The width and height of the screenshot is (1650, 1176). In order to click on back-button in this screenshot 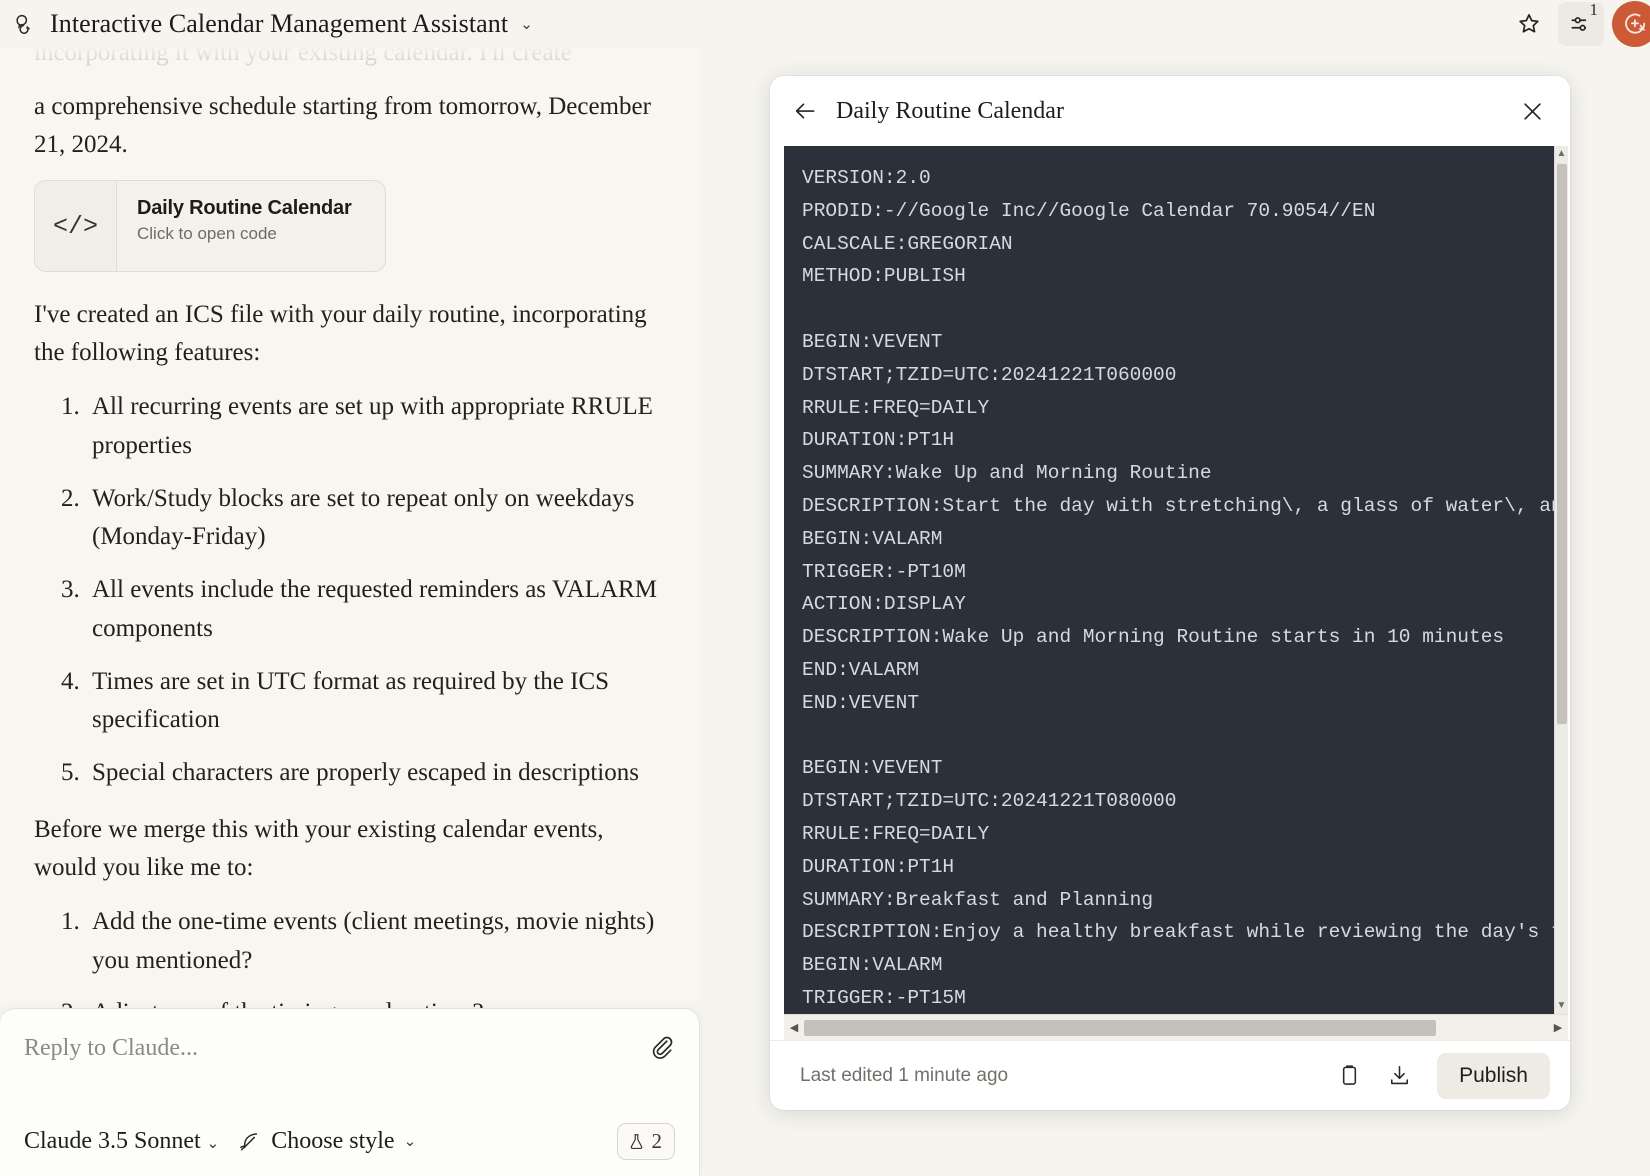, I will do `click(805, 111)`.